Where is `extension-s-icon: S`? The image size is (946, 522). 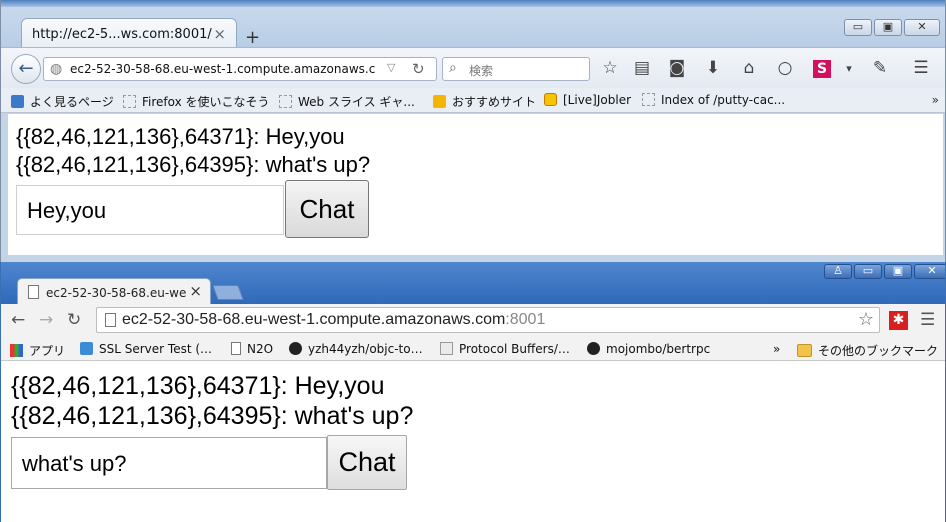
extension-s-icon: S is located at coordinates (822, 69).